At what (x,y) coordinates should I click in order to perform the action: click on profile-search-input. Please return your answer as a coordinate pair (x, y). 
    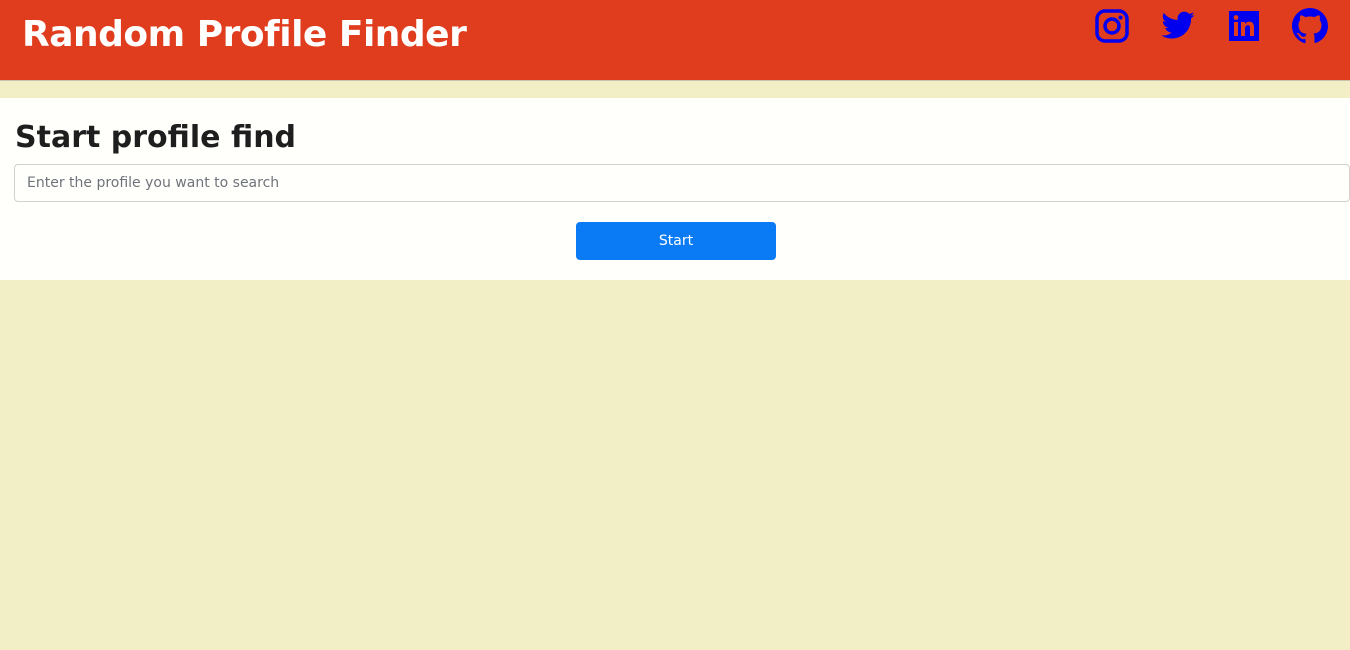
    Looking at the image, I should click on (682, 183).